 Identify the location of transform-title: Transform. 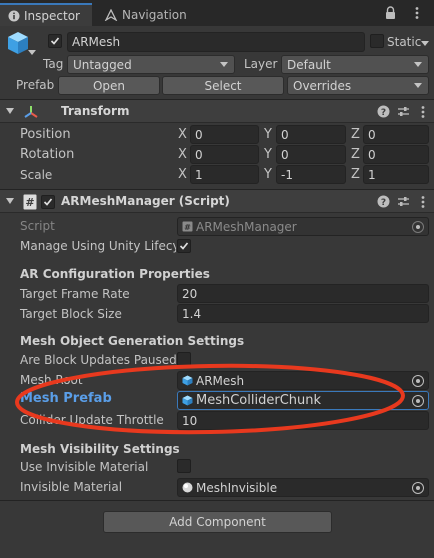
(95, 111).